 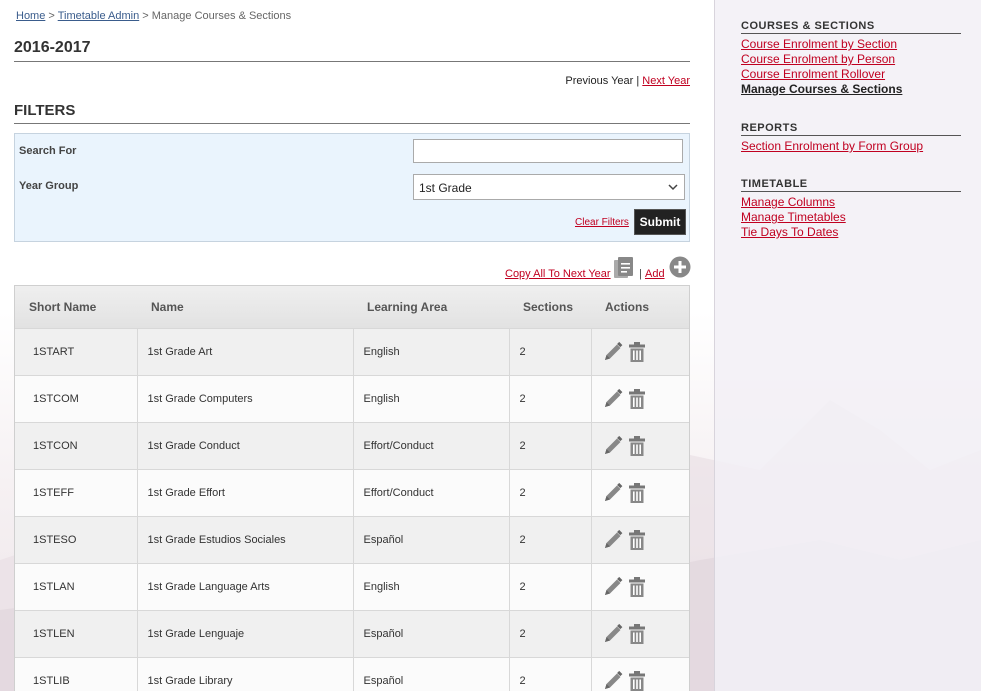 What do you see at coordinates (352, 113) in the screenshot?
I see `filters-heading: FILTERS` at bounding box center [352, 113].